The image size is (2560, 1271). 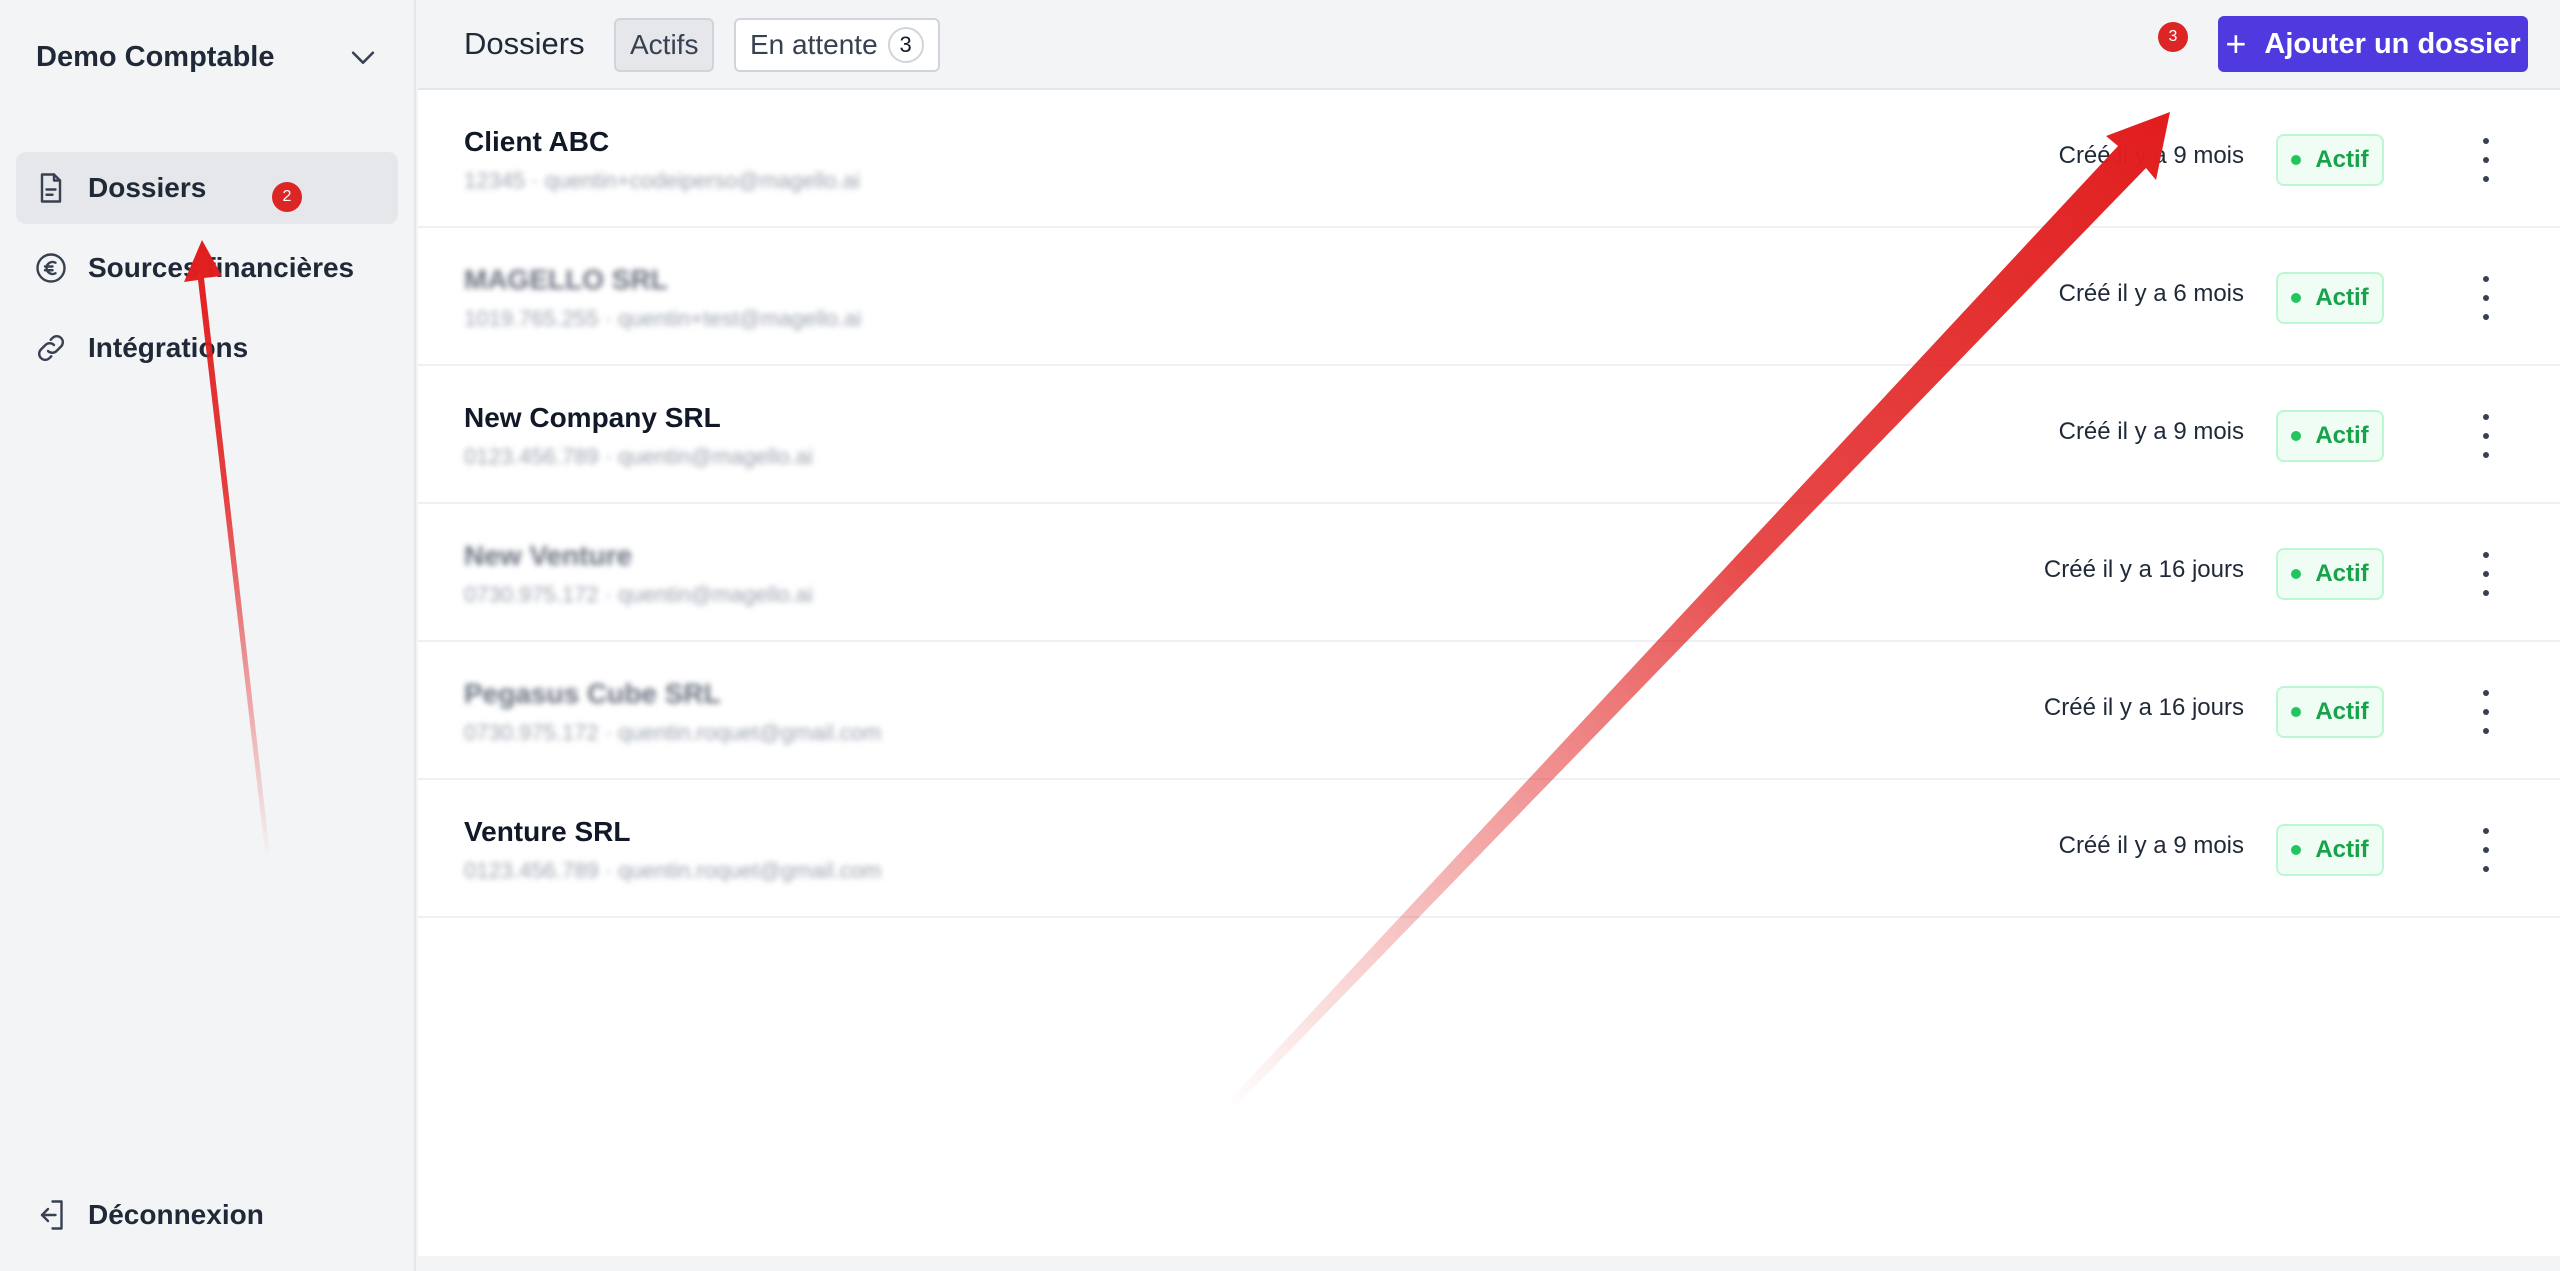 I want to click on tab-actifs: Actifs, so click(x=664, y=45).